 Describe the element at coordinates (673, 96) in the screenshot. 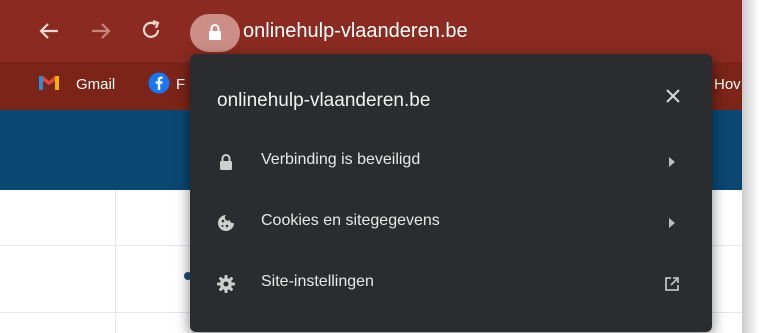

I see `close-icon` at that location.